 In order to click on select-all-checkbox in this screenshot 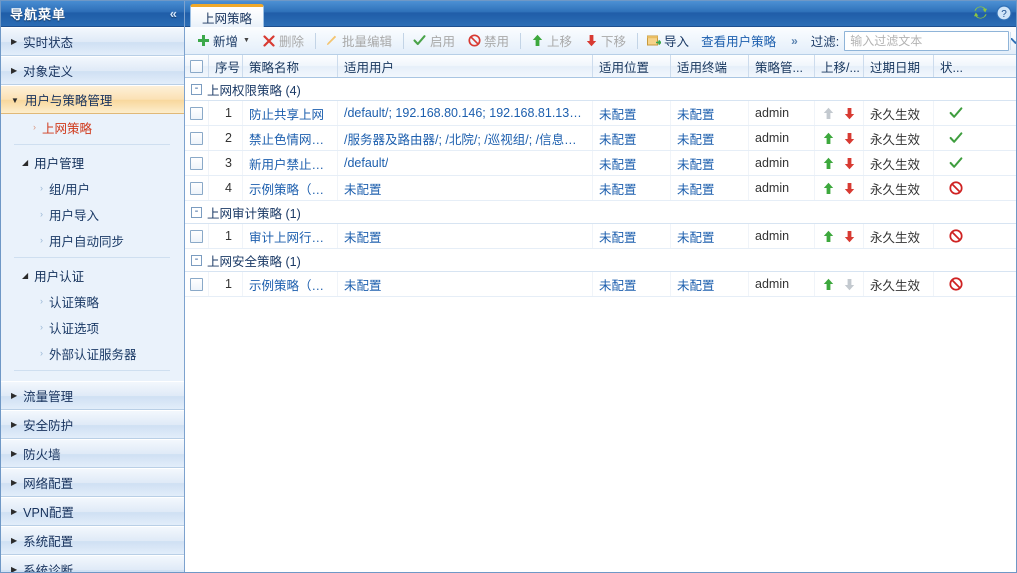, I will do `click(196, 66)`.